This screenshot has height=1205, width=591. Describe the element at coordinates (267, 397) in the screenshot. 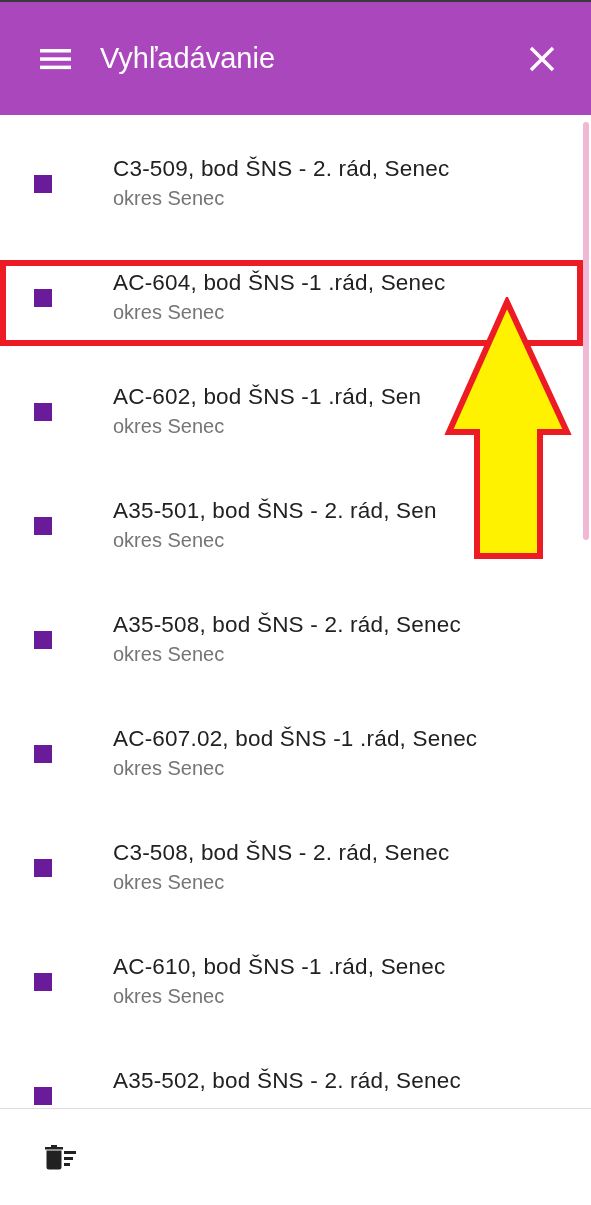

I see `result-title: AC-602, bod ŠNS -1 .rád, Sen` at that location.